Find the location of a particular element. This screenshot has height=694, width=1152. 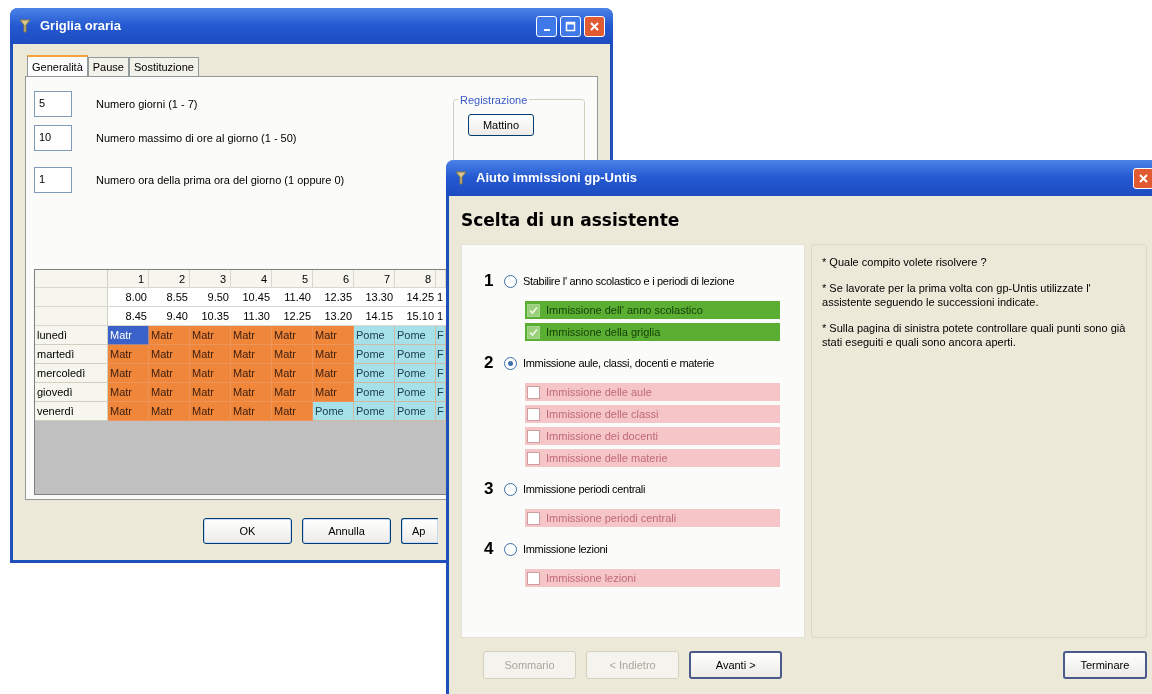

table-cell: 15.10 is located at coordinates (415, 316).